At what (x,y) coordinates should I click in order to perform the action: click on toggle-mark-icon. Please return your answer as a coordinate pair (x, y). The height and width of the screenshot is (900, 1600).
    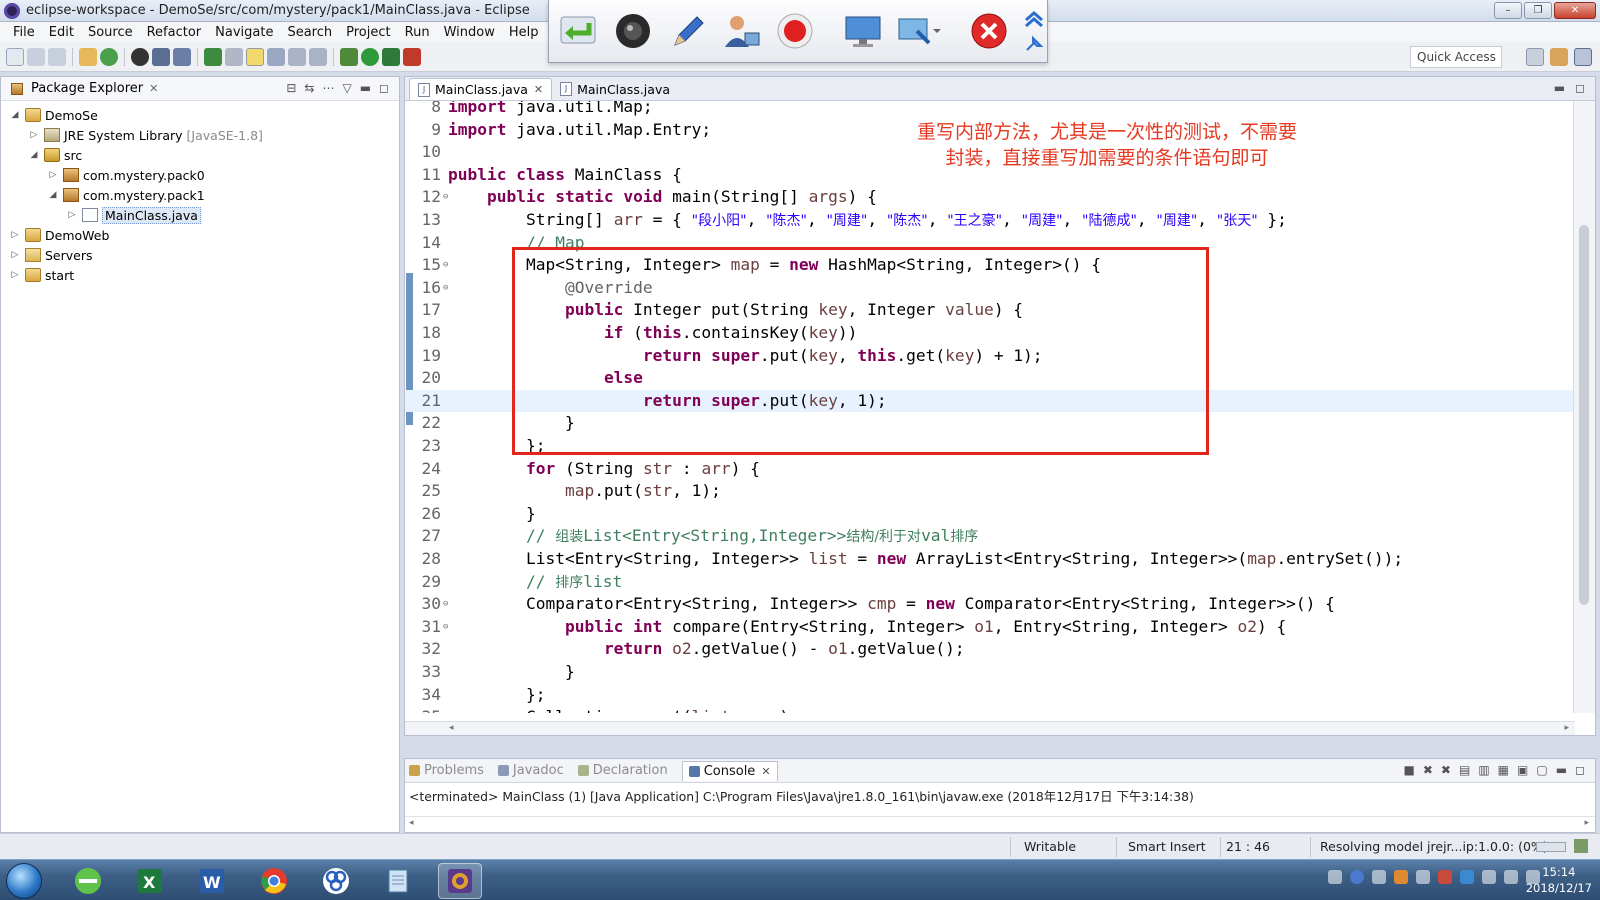
    Looking at the image, I should click on (234, 56).